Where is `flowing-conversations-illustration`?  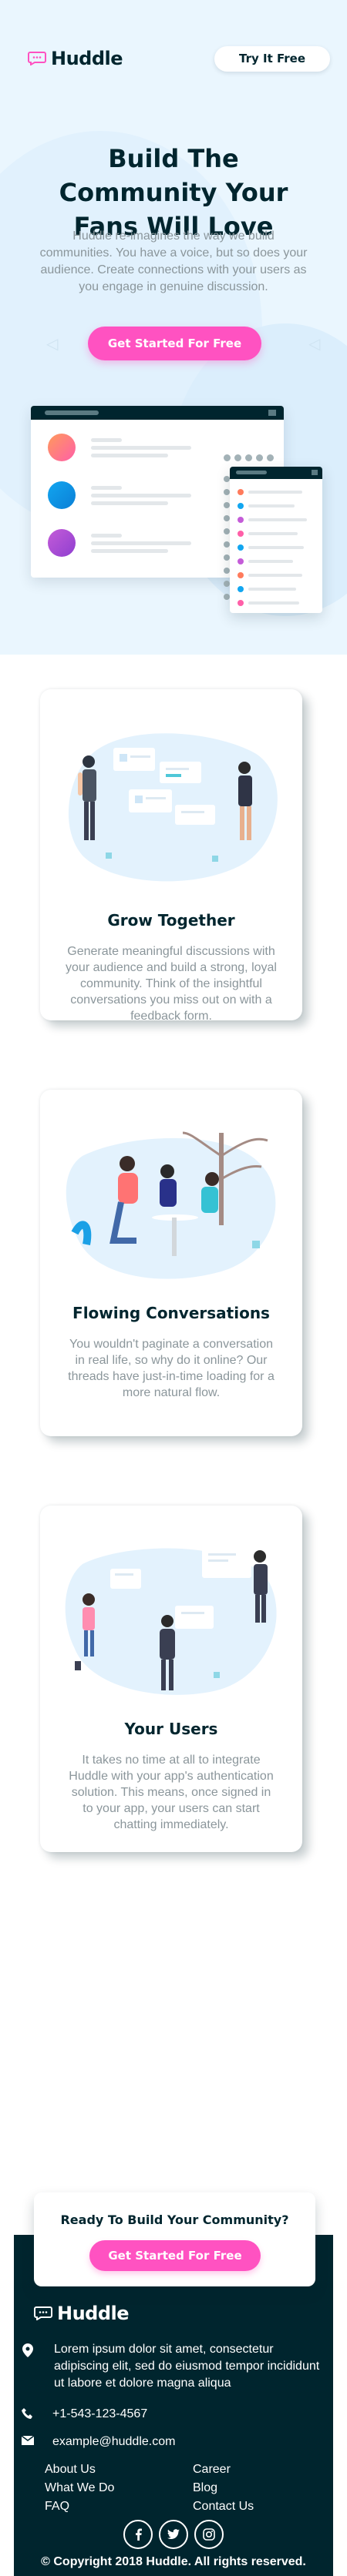 flowing-conversations-illustration is located at coordinates (171, 1202).